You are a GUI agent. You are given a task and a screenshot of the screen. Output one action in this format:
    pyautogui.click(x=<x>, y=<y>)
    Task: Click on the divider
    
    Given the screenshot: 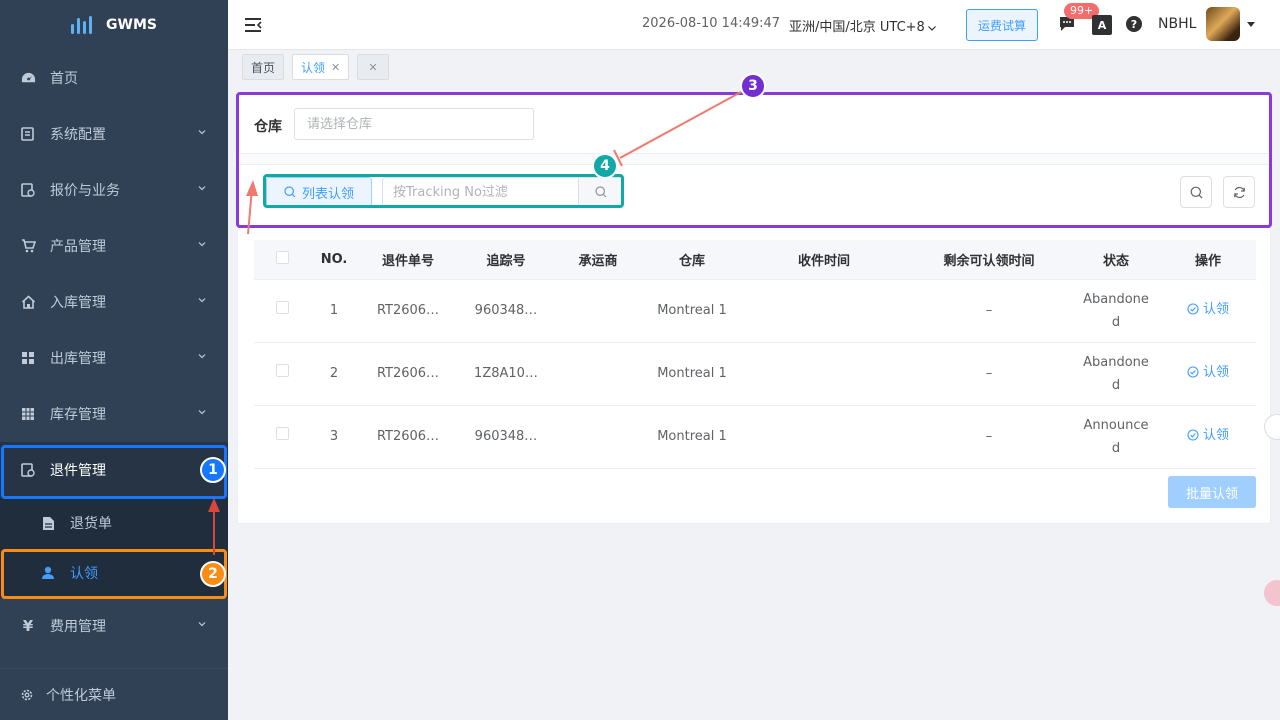 What is the action you would take?
    pyautogui.click(x=754, y=159)
    